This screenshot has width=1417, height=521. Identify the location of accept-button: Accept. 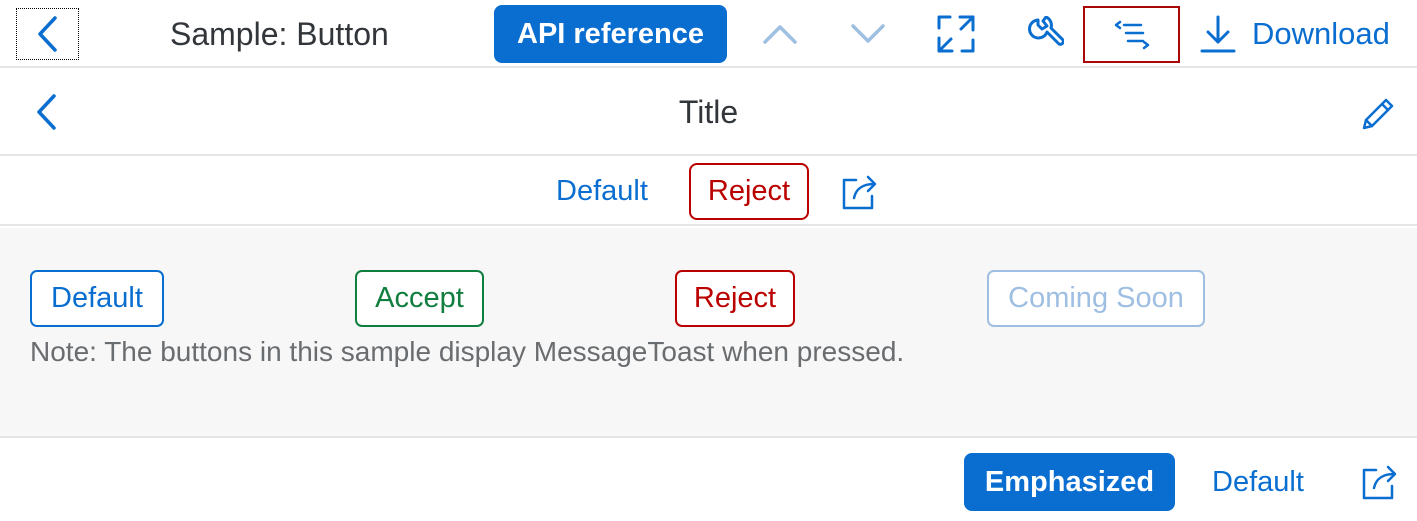
(419, 298).